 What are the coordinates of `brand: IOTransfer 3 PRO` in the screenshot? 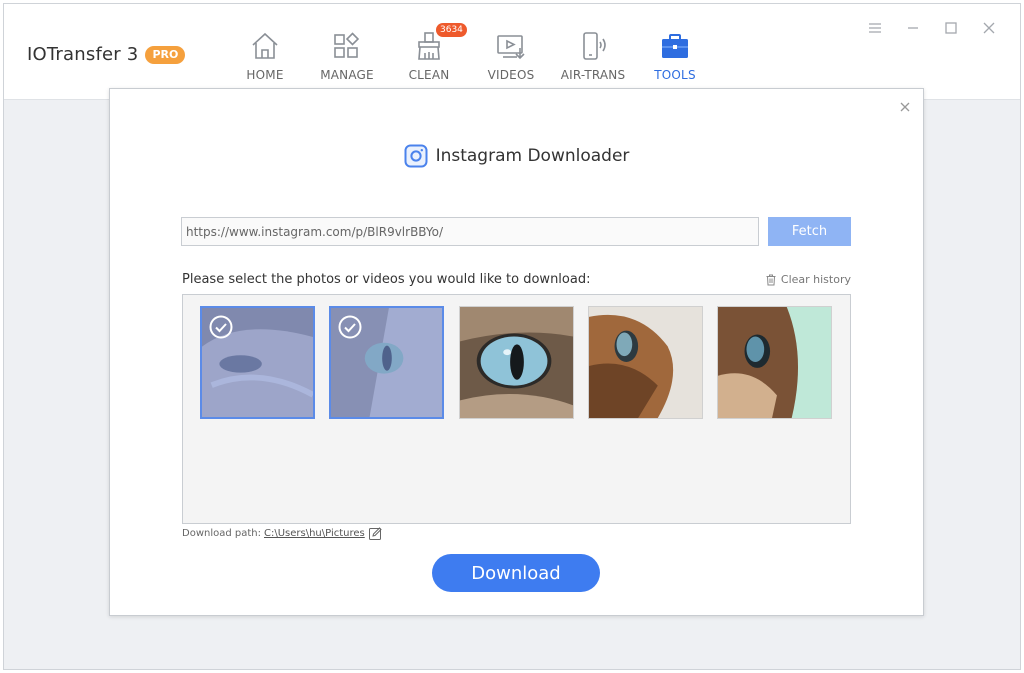 It's located at (106, 54).